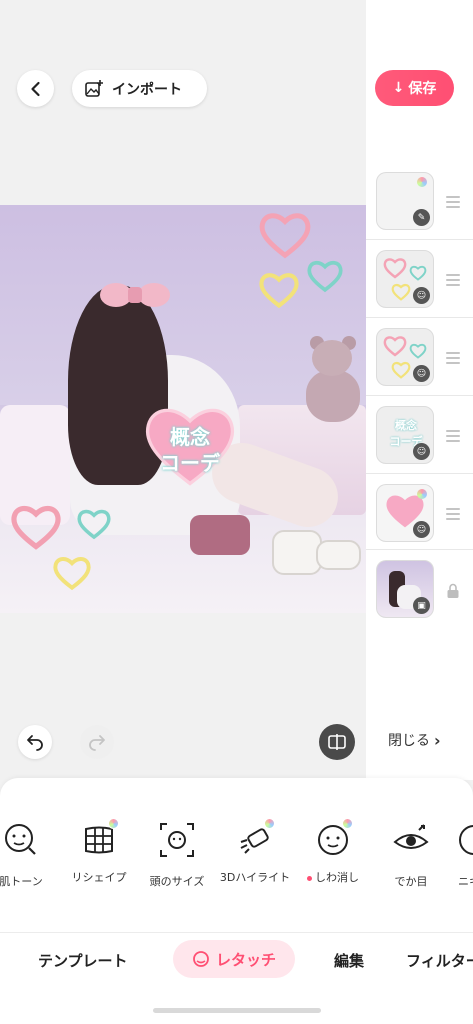 This screenshot has height=1024, width=473. Describe the element at coordinates (36, 527) in the screenshot. I see `heart-sticker-pink-left` at that location.